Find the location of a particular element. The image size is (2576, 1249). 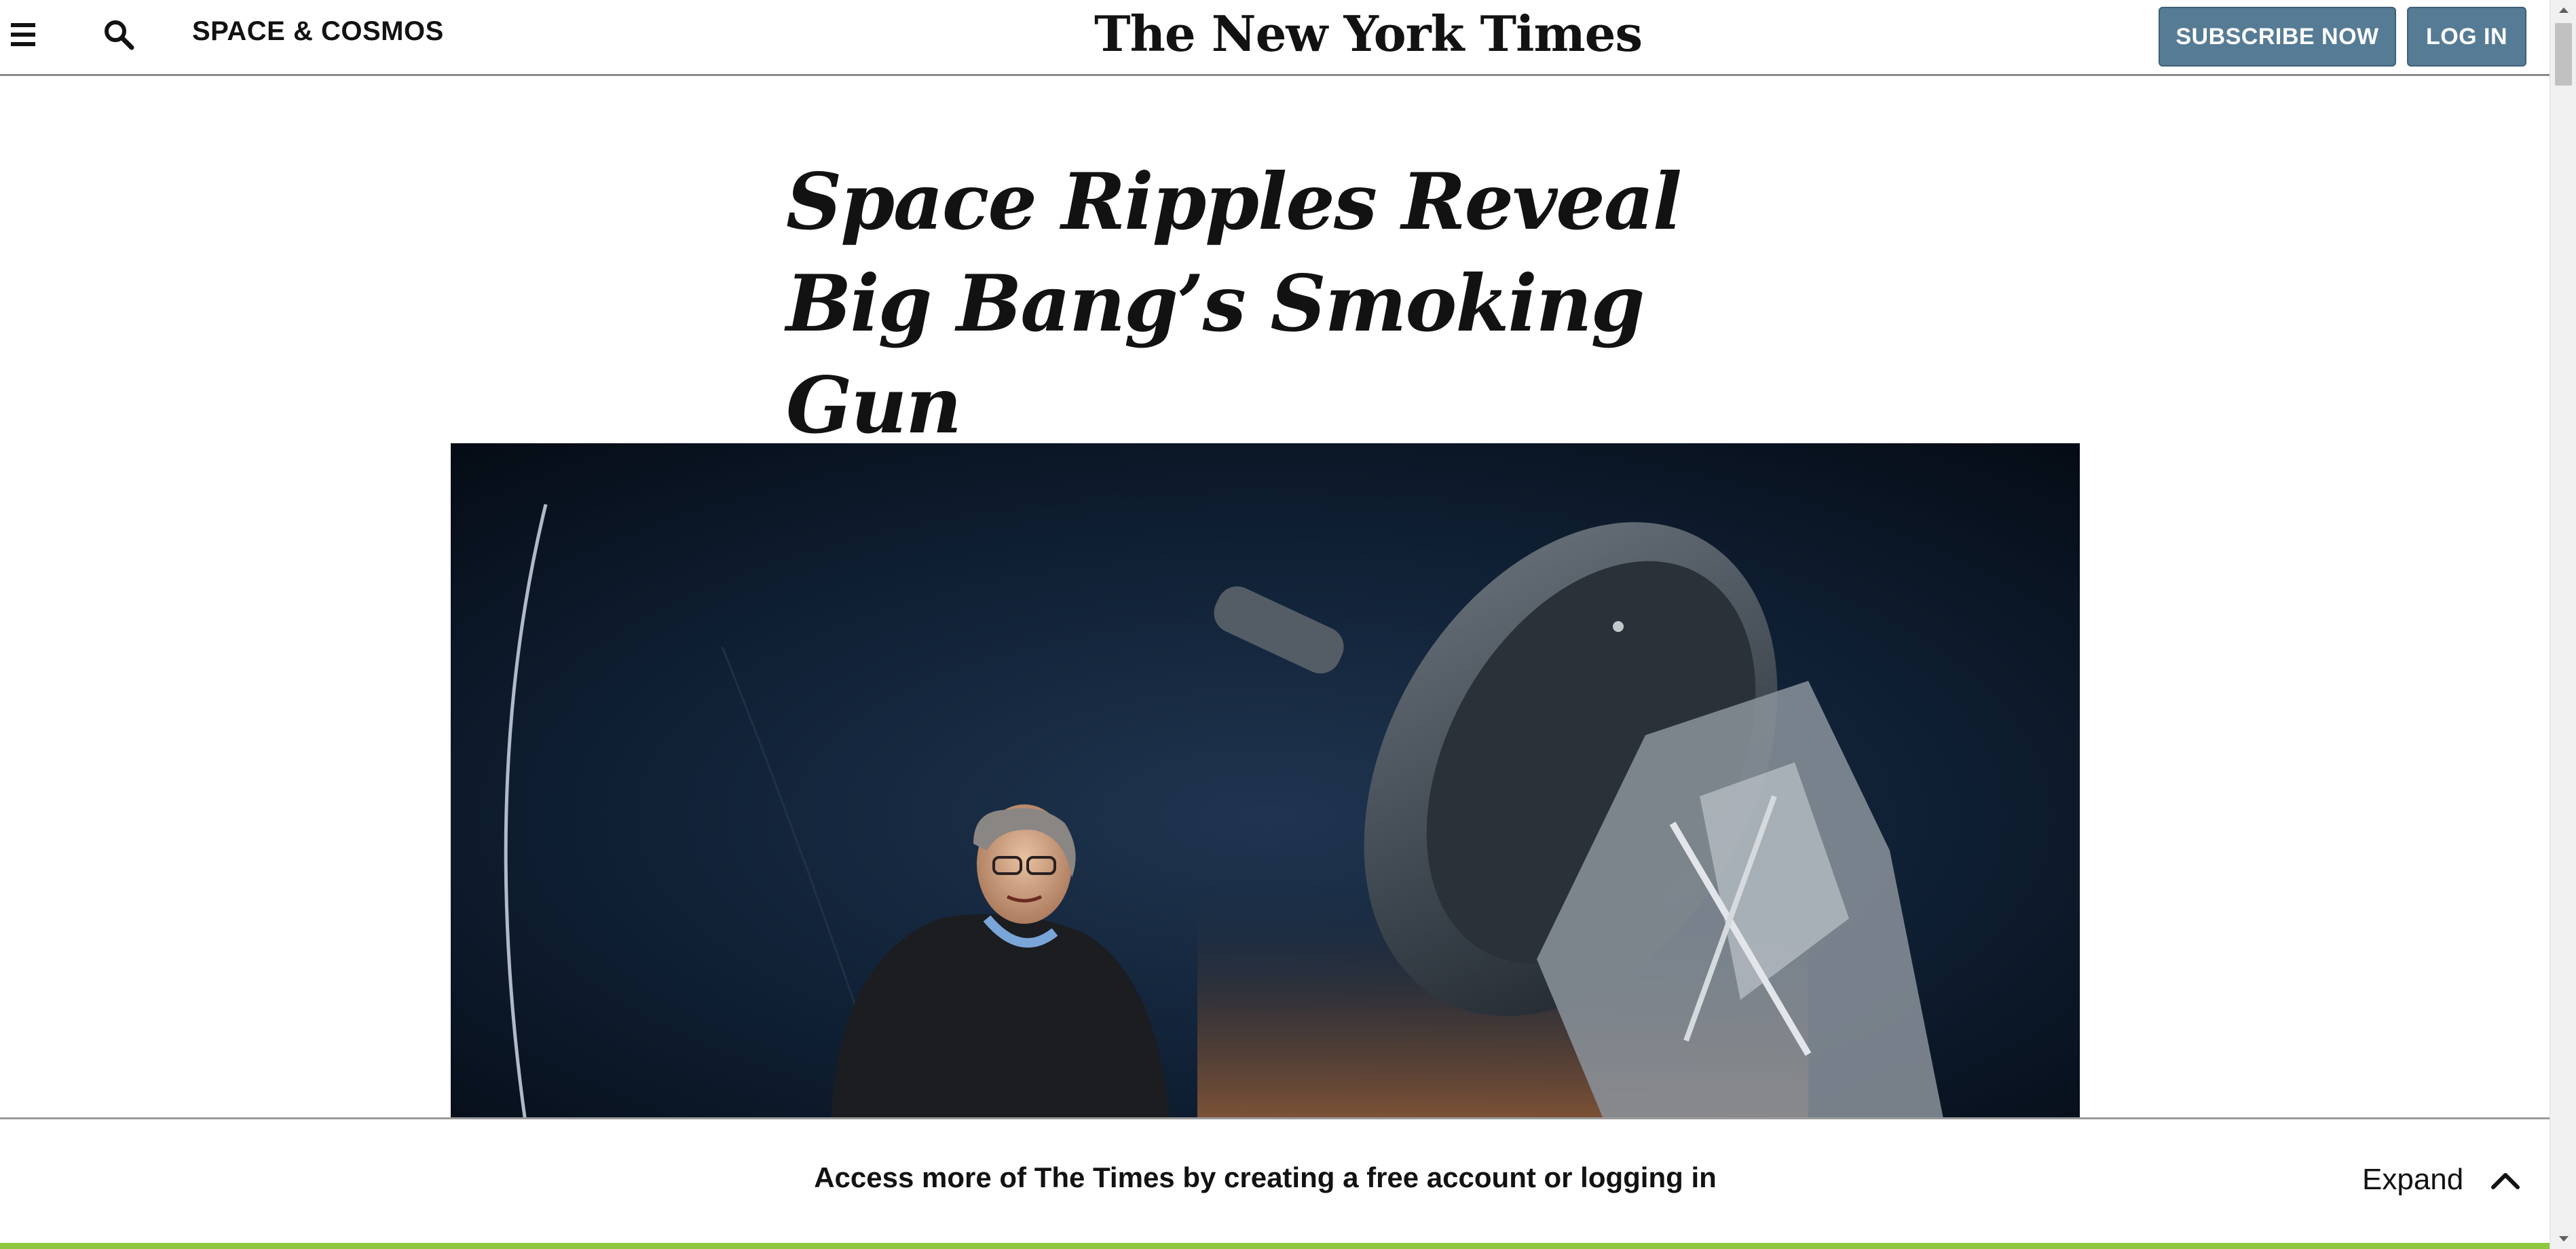

hamburger-menu-icon is located at coordinates (24, 35).